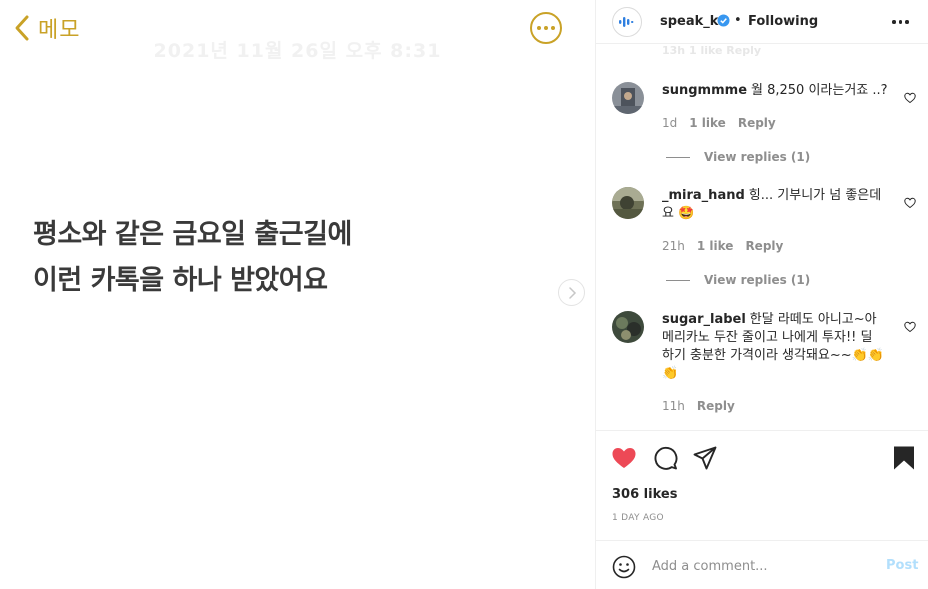 The width and height of the screenshot is (928, 589). I want to click on comment-icon, so click(665, 458).